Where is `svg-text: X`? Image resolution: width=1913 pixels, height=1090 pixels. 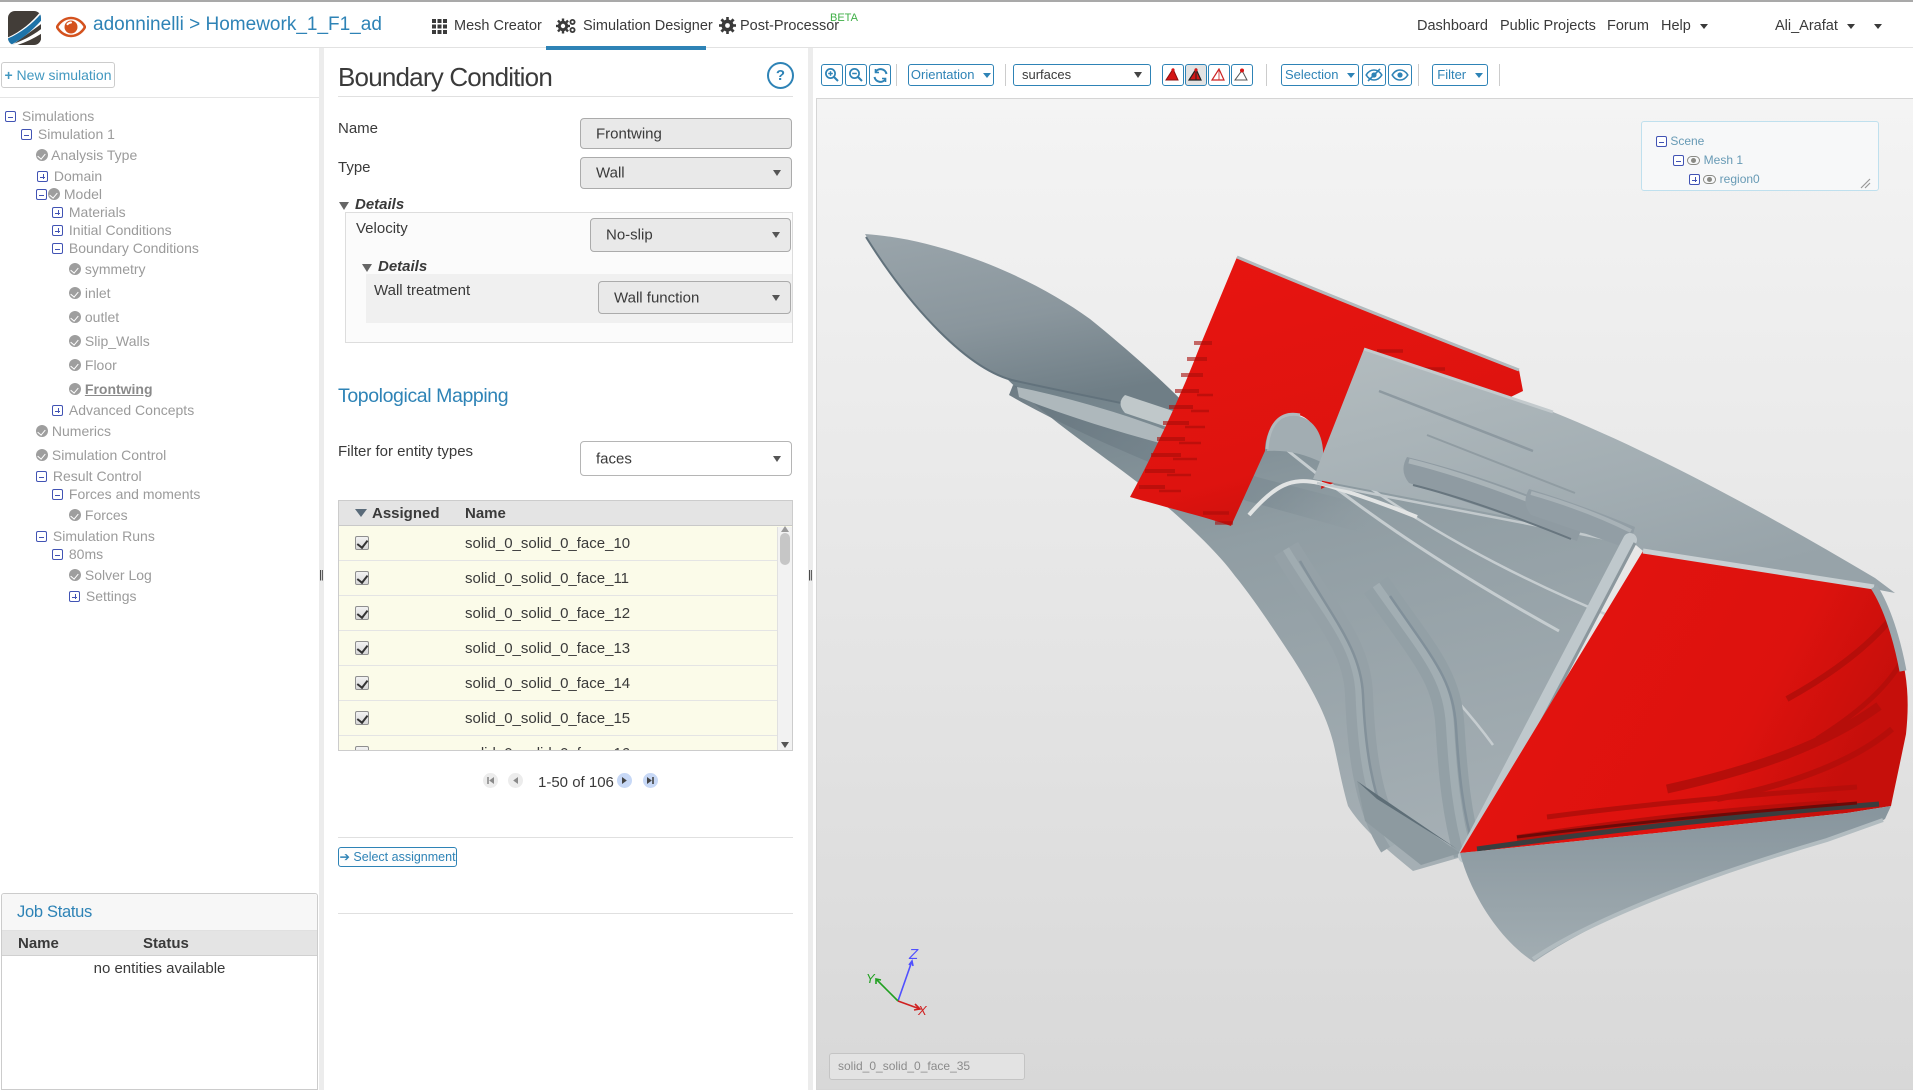 svg-text: X is located at coordinates (922, 1010).